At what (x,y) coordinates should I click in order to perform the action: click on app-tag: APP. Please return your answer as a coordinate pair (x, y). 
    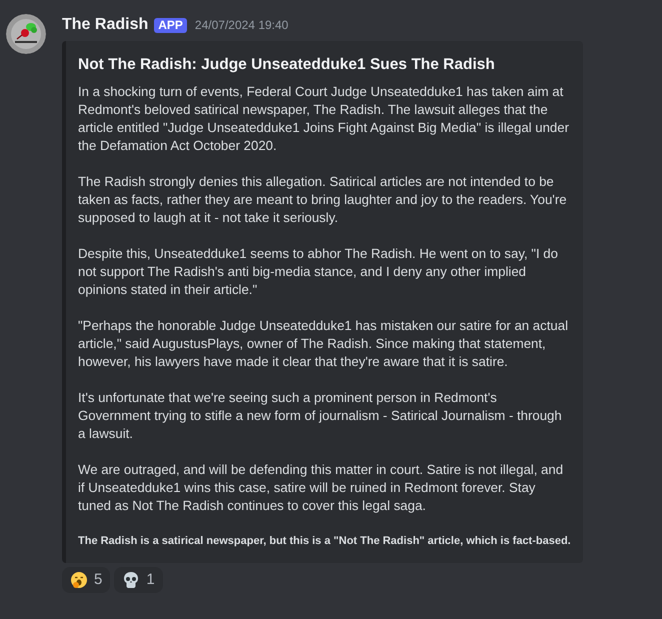
    Looking at the image, I should click on (170, 25).